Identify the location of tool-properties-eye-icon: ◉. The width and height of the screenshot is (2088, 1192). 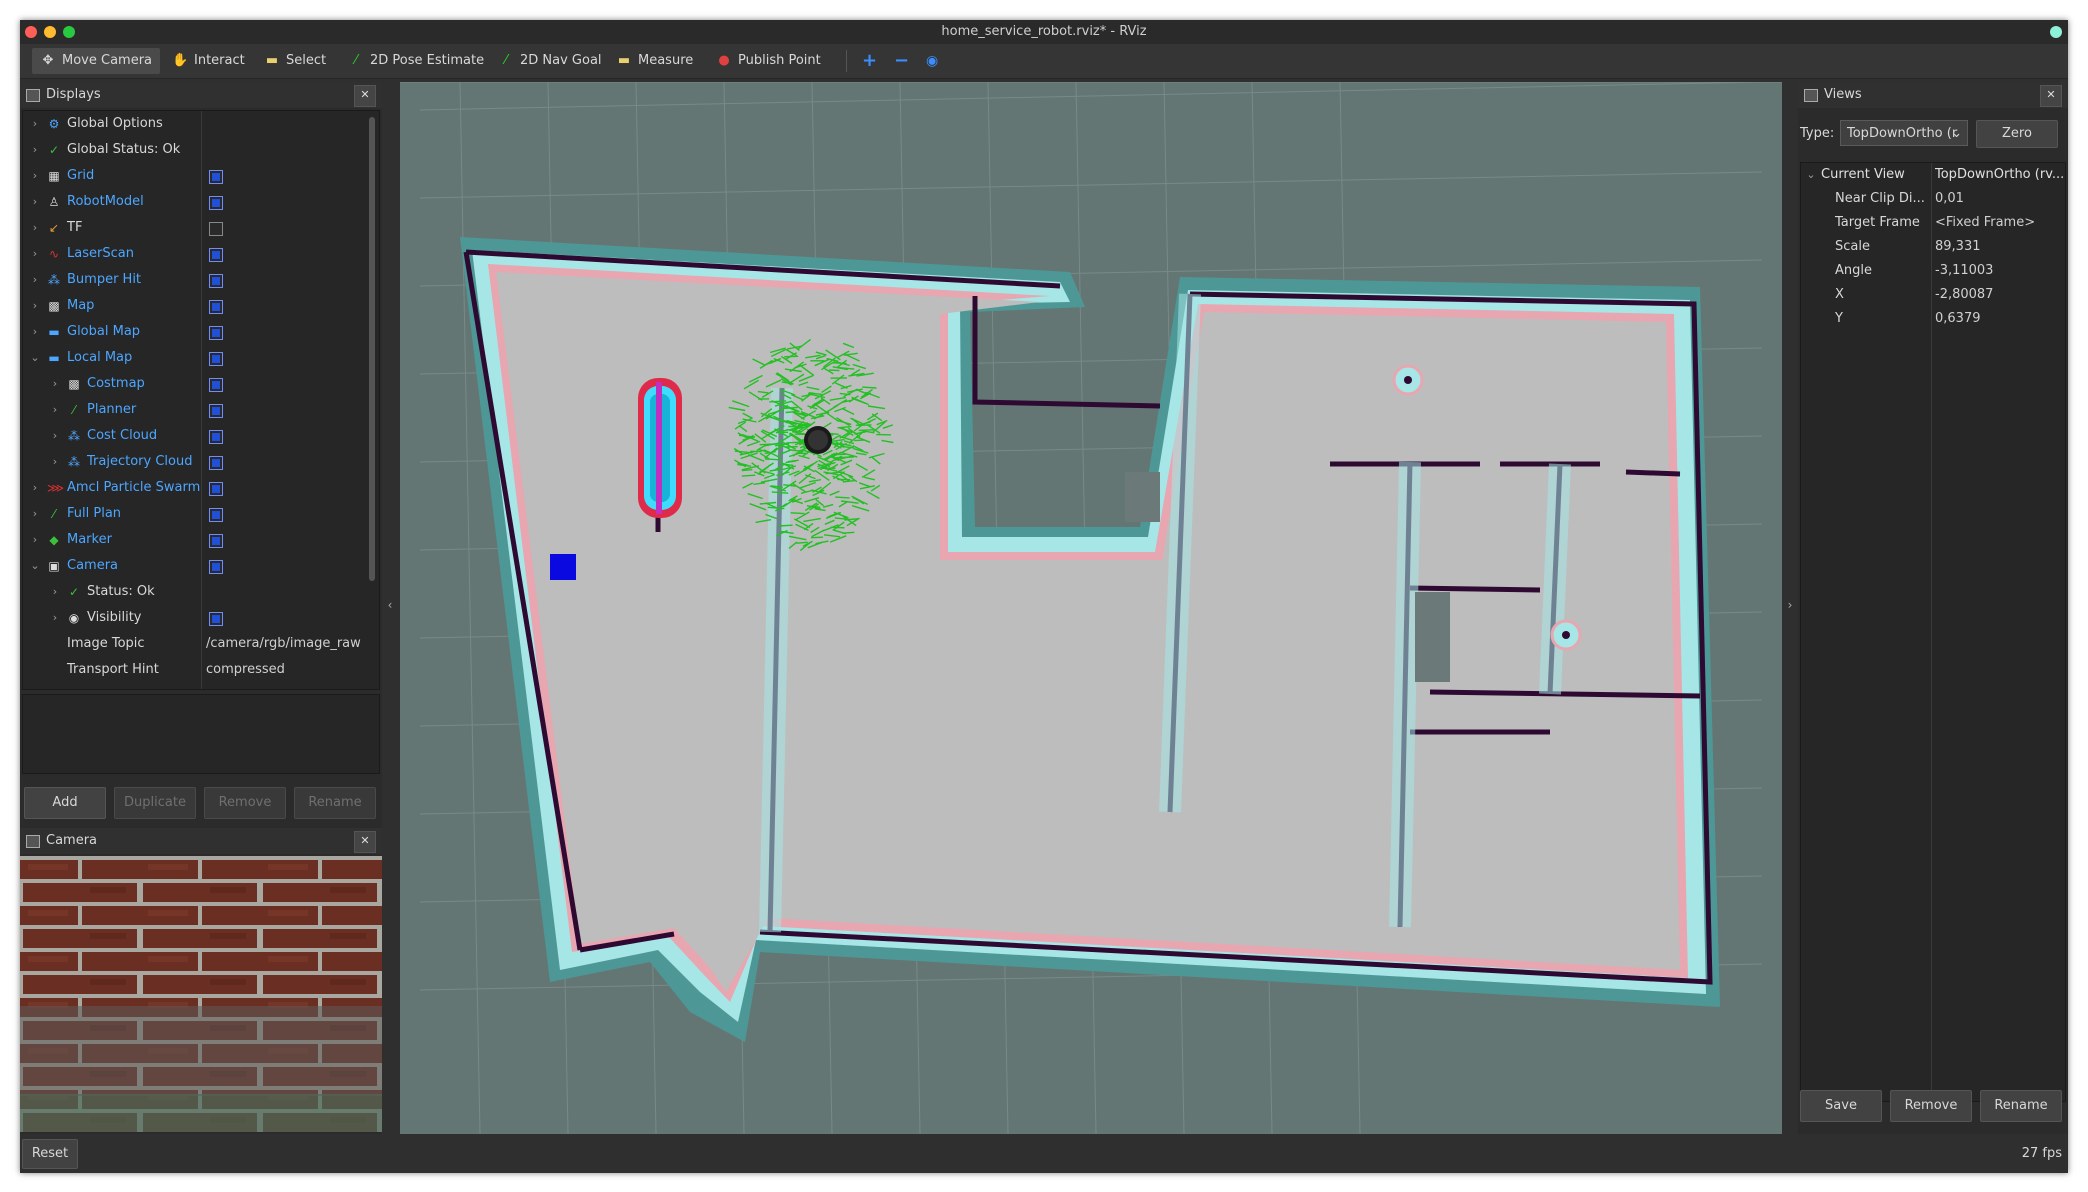
(932, 61).